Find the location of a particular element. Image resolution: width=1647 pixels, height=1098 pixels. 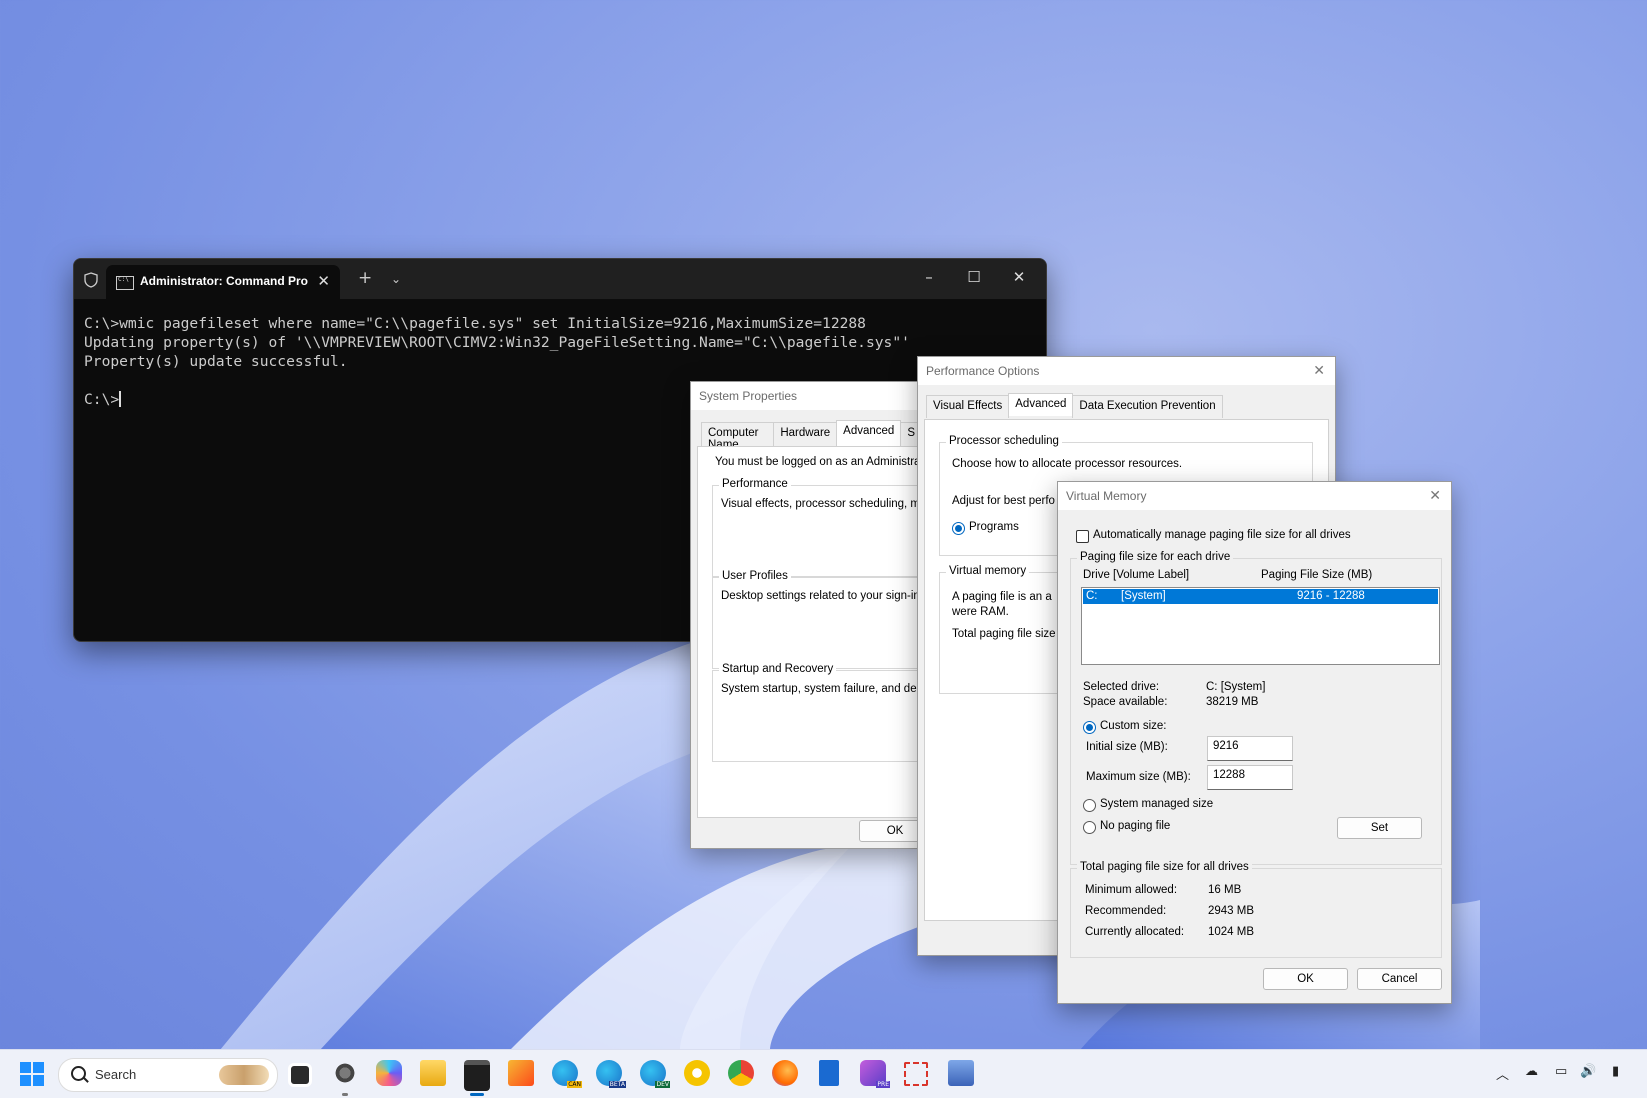

auto-manage-checkbox is located at coordinates (1082, 536).